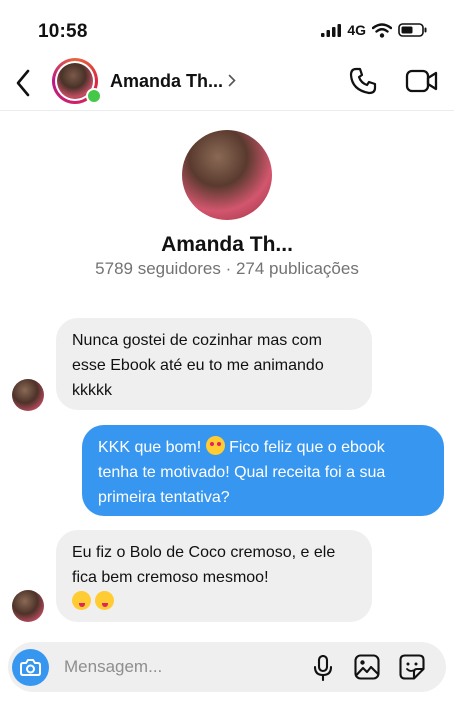 Image resolution: width=454 pixels, height=715 pixels. What do you see at coordinates (331, 30) in the screenshot?
I see `signal-icon` at bounding box center [331, 30].